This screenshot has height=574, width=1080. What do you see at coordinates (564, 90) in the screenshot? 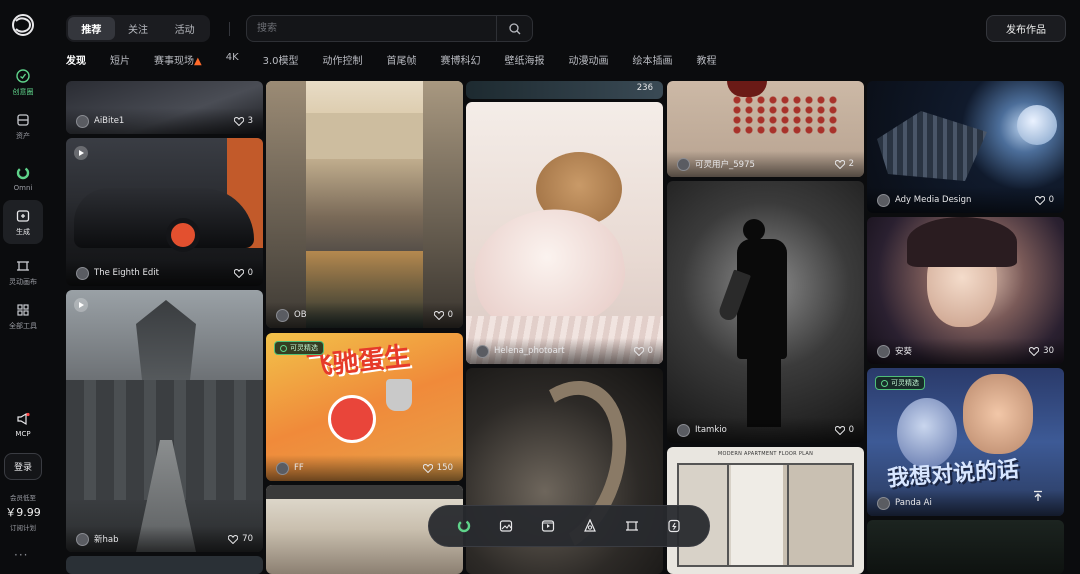
I see `feed-card-partial-top: 236` at bounding box center [564, 90].